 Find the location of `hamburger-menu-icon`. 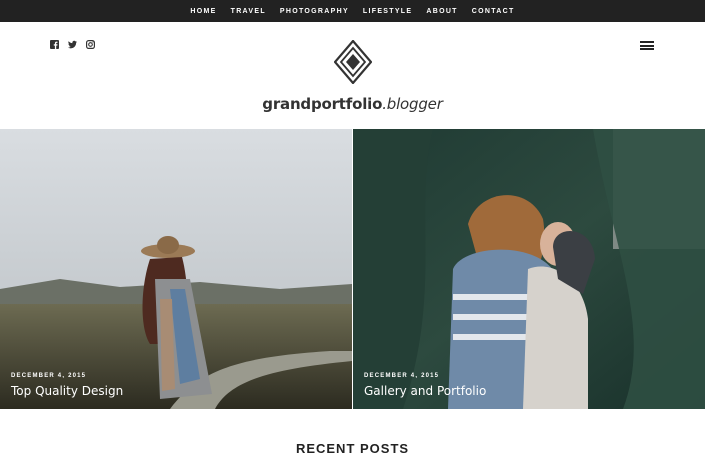

hamburger-menu-icon is located at coordinates (647, 45).